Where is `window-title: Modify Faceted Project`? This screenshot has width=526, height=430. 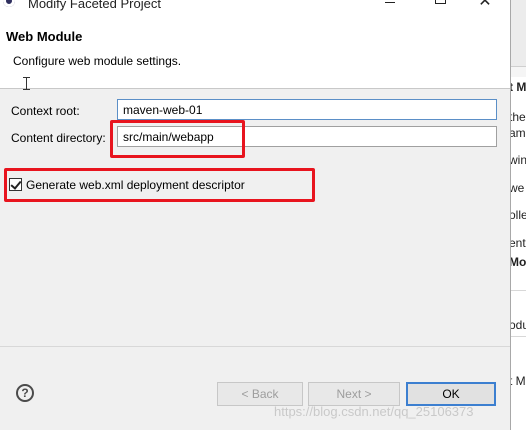
window-title: Modify Faceted Project is located at coordinates (94, 5).